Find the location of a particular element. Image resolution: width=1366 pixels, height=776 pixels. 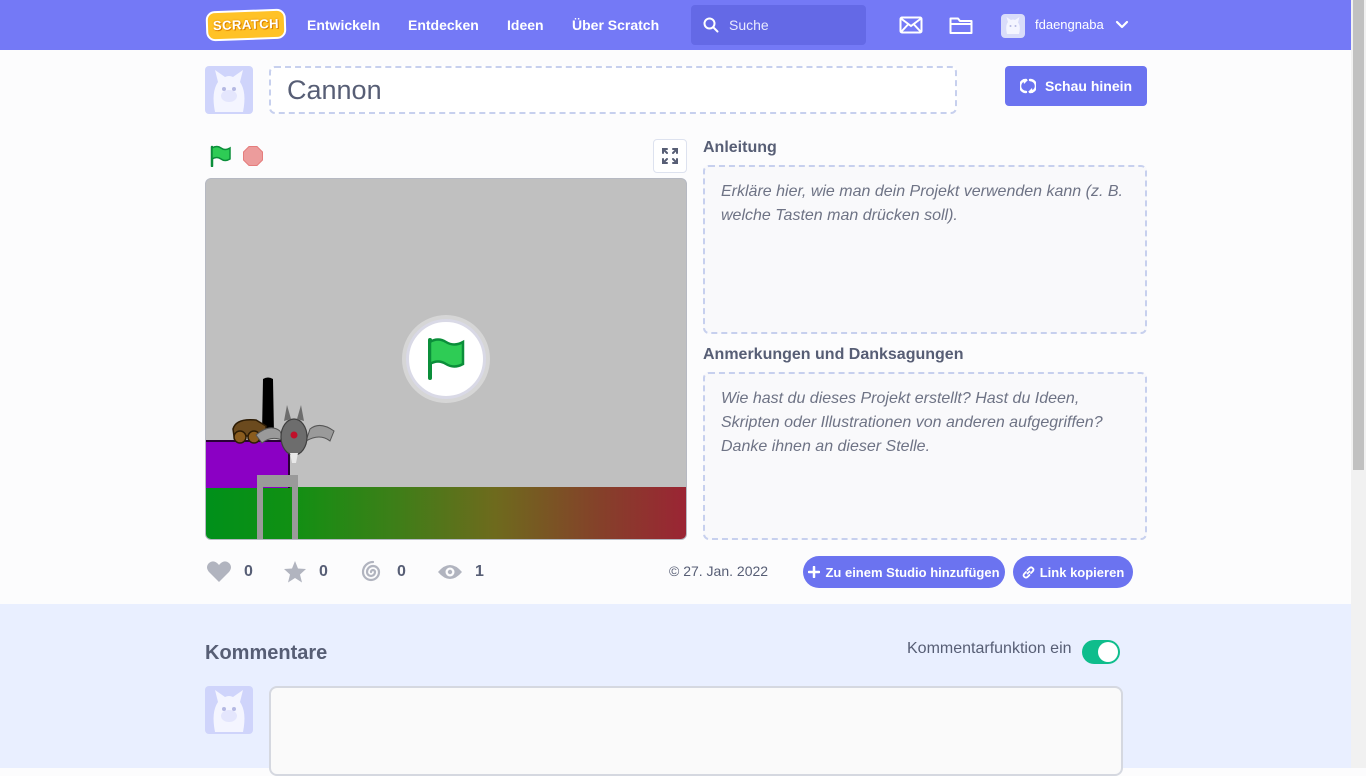

copy-link-button: Link kopieren is located at coordinates (1073, 572).